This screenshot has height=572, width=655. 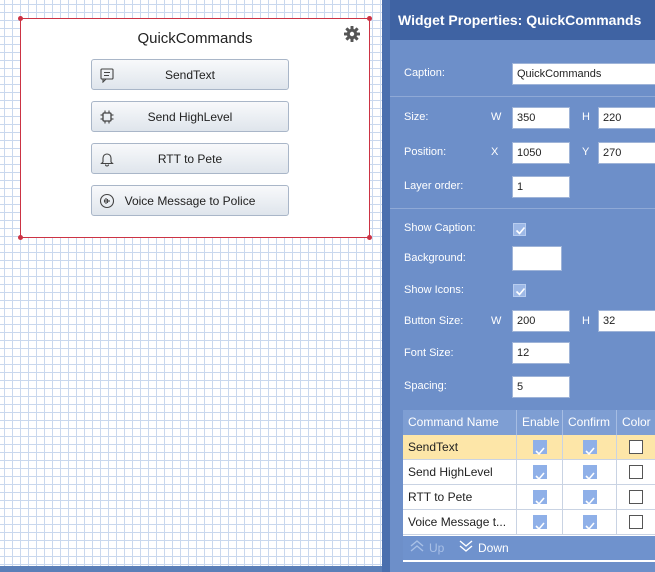 I want to click on layer-order-input: 1, so click(x=541, y=187).